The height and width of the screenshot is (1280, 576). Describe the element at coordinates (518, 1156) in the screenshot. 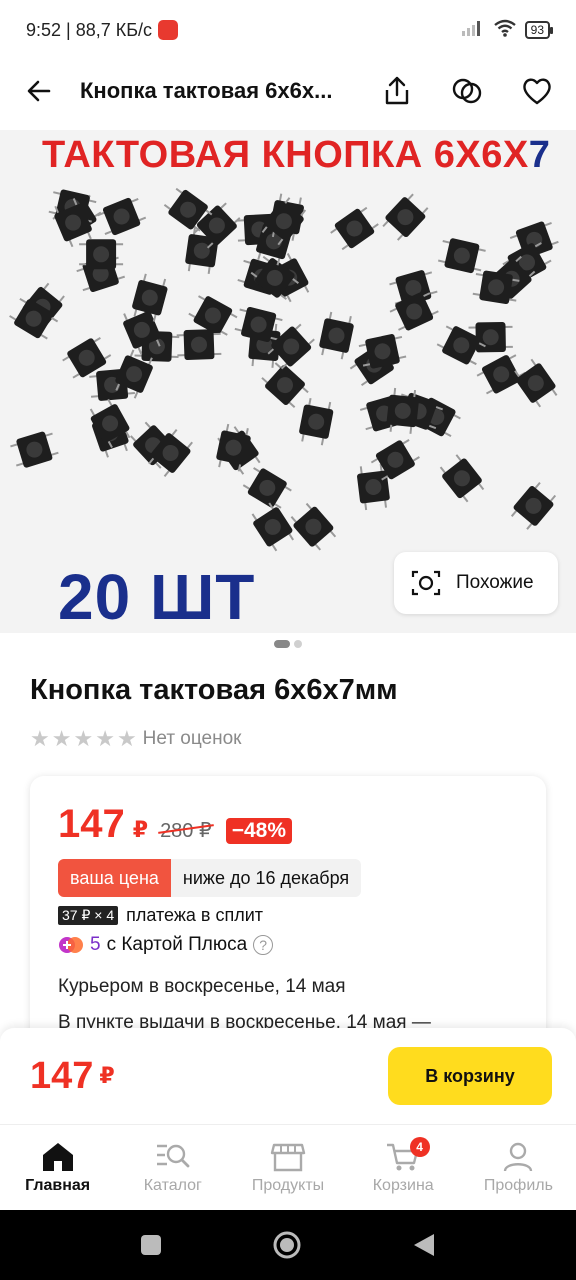

I see `profile-icon` at that location.